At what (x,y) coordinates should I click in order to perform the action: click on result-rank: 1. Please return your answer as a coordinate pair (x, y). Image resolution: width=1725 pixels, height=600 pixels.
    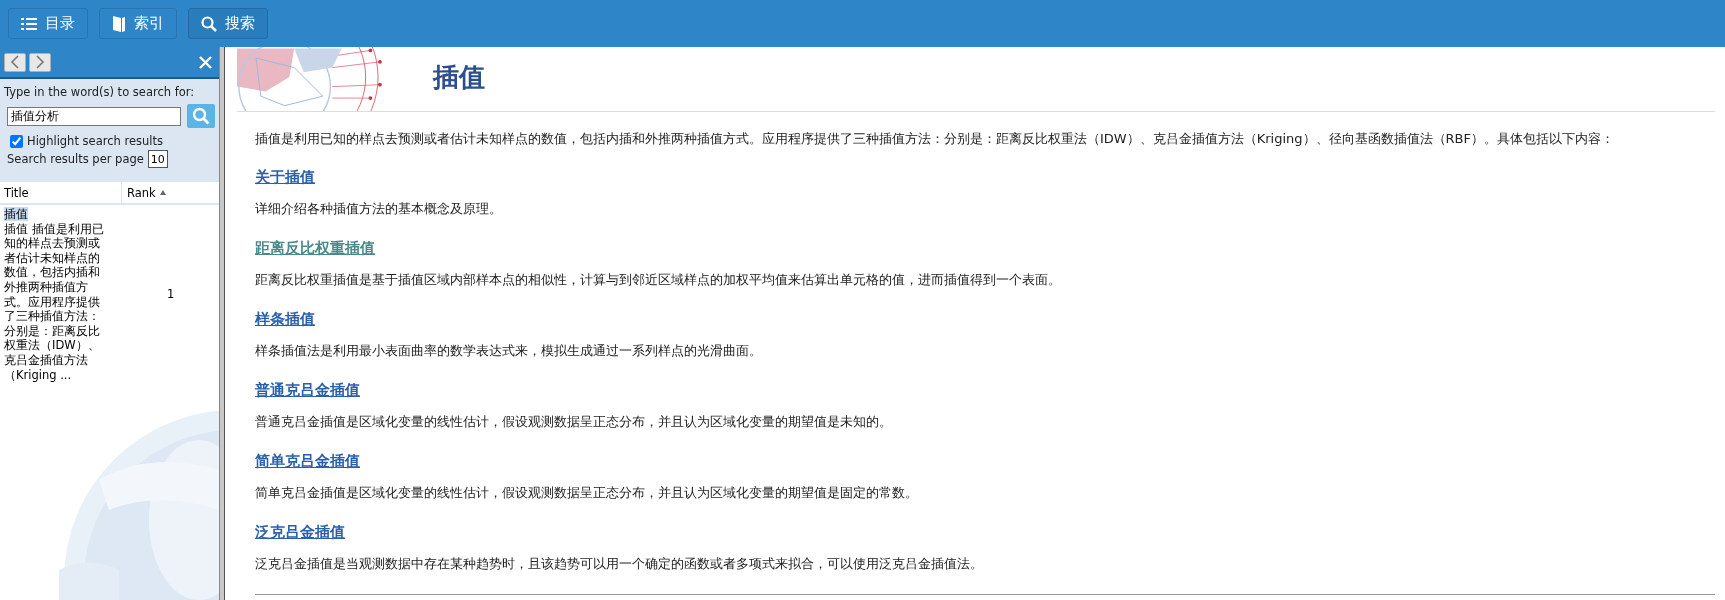
    Looking at the image, I should click on (171, 295).